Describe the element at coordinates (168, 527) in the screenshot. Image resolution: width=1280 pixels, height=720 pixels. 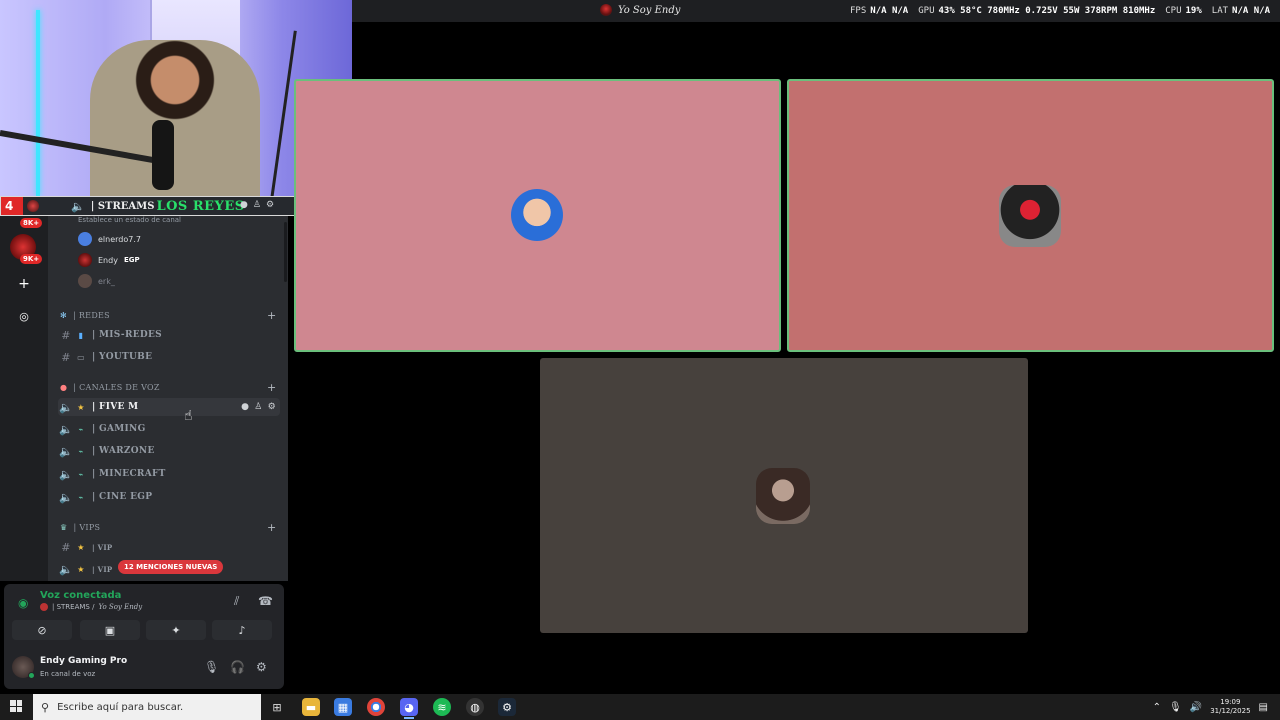
I see `category-vips: ♛ | VIPS +` at that location.